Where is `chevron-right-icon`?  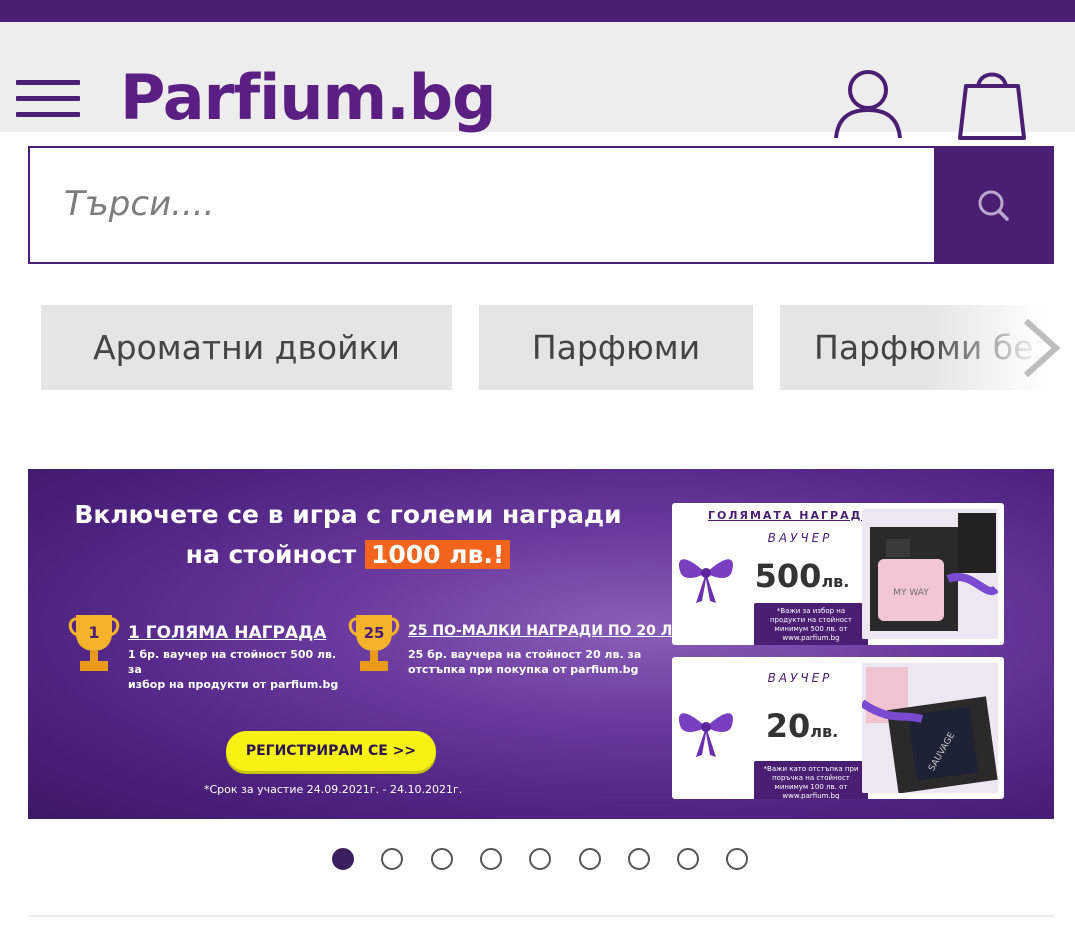
chevron-right-icon is located at coordinates (1042, 348).